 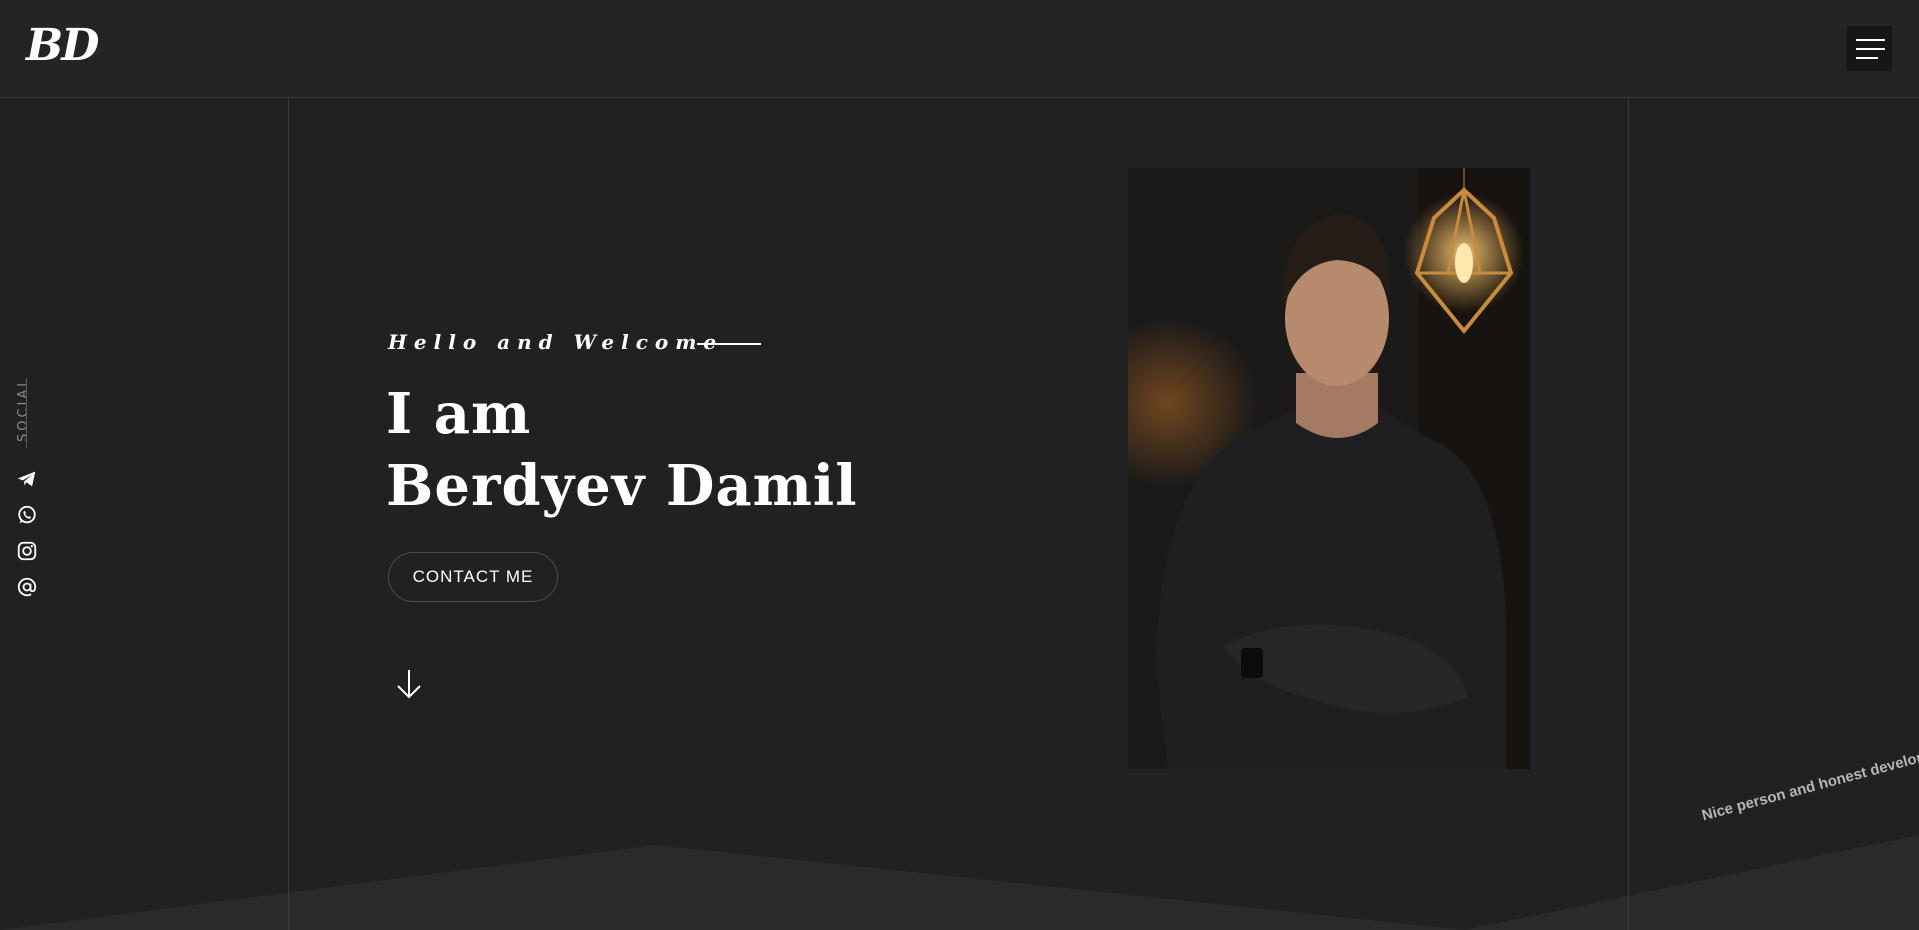 What do you see at coordinates (556, 342) in the screenshot?
I see `greeting-text: Hello and Welcome` at bounding box center [556, 342].